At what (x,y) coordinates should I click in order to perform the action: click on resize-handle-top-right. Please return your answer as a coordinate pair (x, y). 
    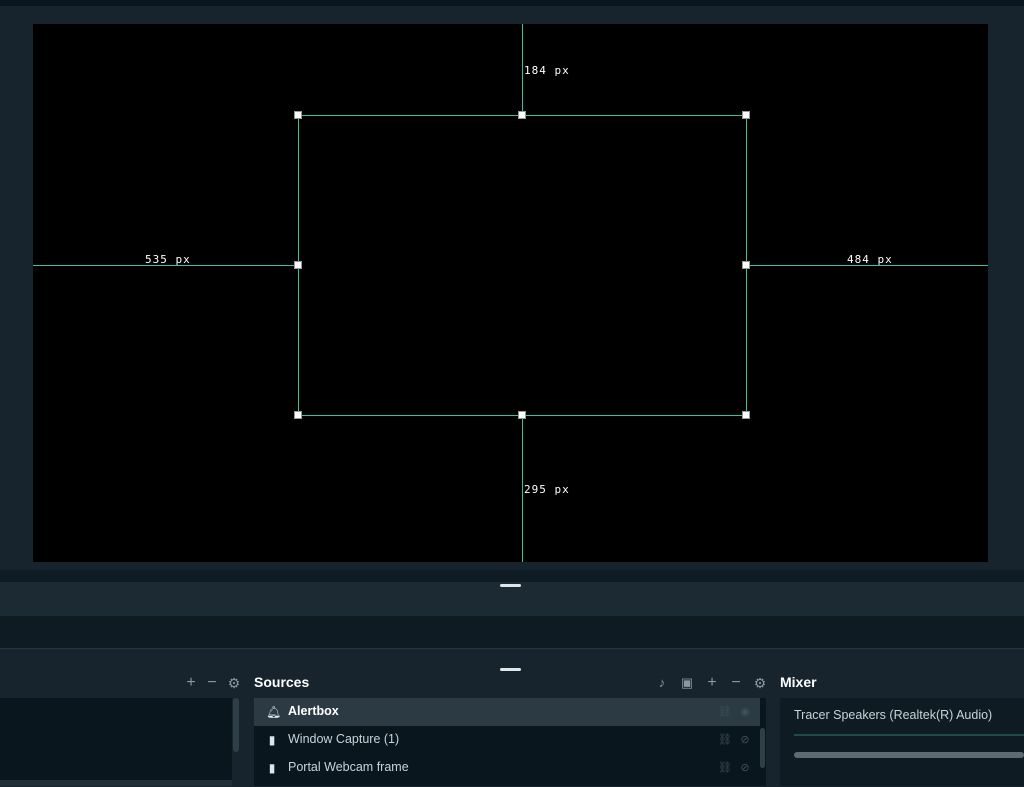
    Looking at the image, I should click on (746, 115).